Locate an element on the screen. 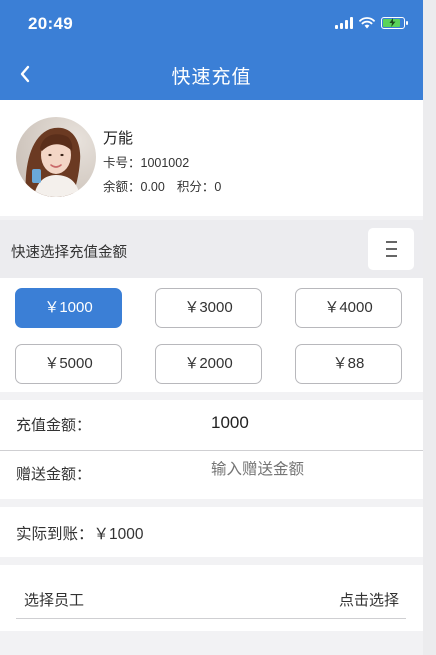 The height and width of the screenshot is (655, 436). staff-underline is located at coordinates (211, 618).